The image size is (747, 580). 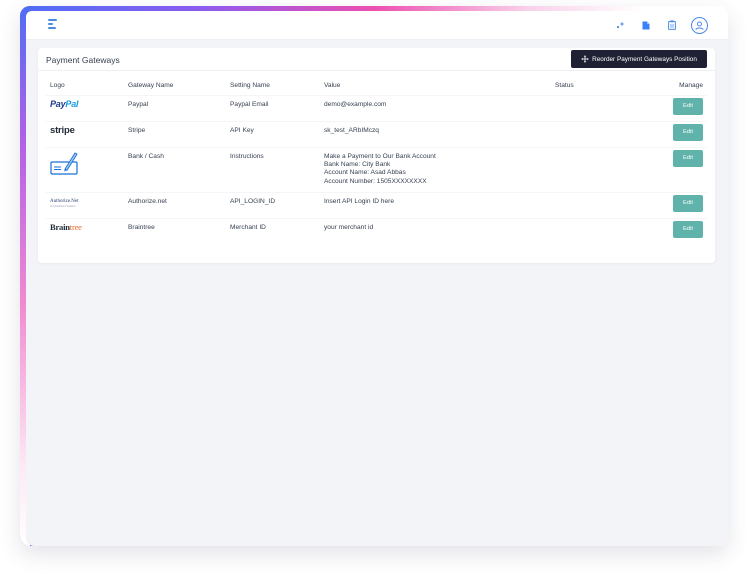 I want to click on bank-cheque-icon, so click(x=64, y=163).